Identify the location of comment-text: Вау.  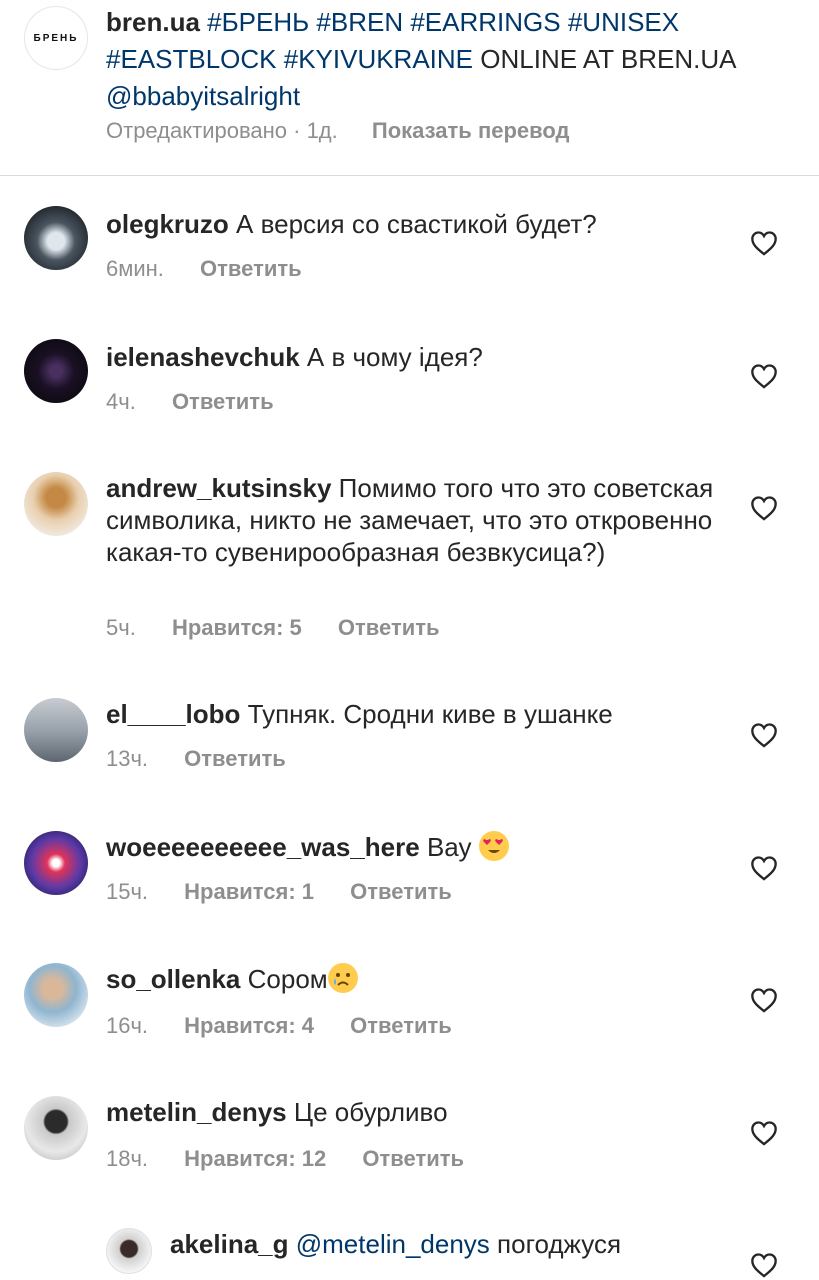
(449, 847).